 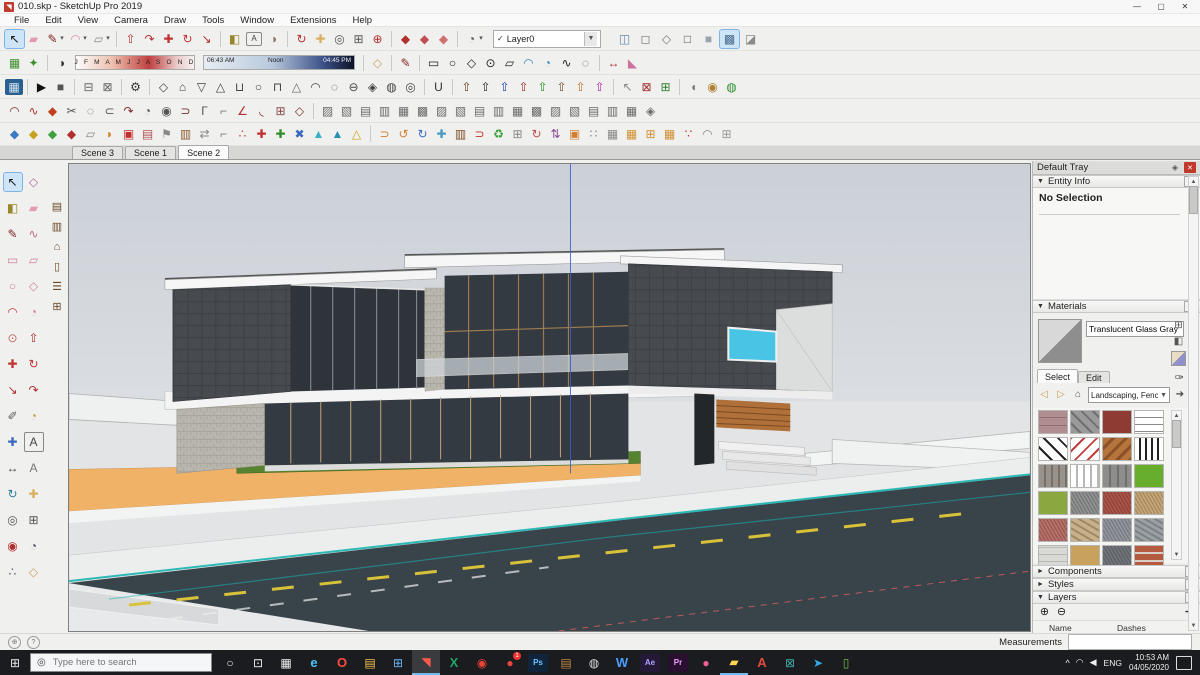 I want to click on bit-tool-17-icon: ▦, so click(x=631, y=111).